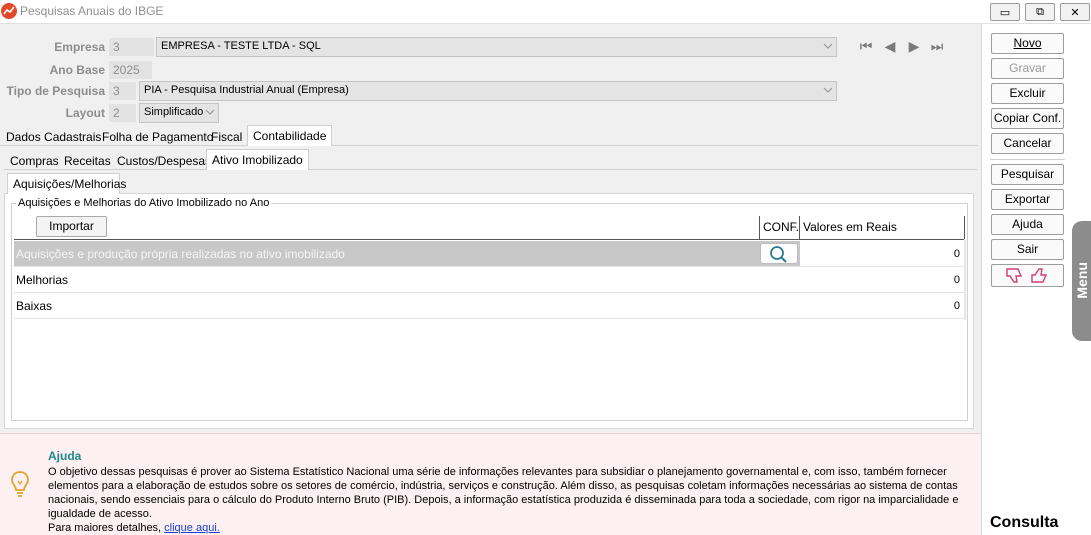 This screenshot has width=1091, height=535. I want to click on close-button: ✕, so click(1075, 12).